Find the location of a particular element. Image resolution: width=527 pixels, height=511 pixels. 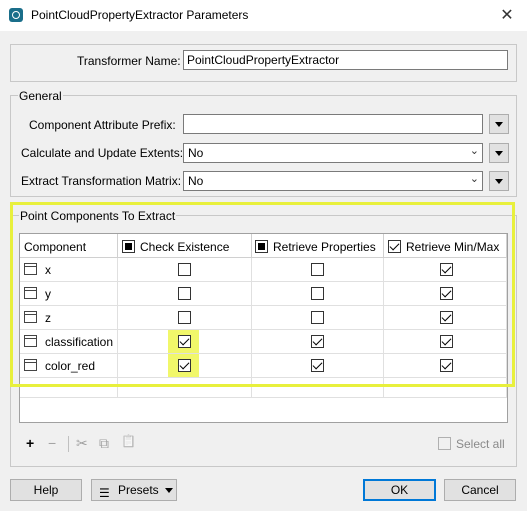

matrix-label: Extract Transformation Matrix: is located at coordinates (101, 181).